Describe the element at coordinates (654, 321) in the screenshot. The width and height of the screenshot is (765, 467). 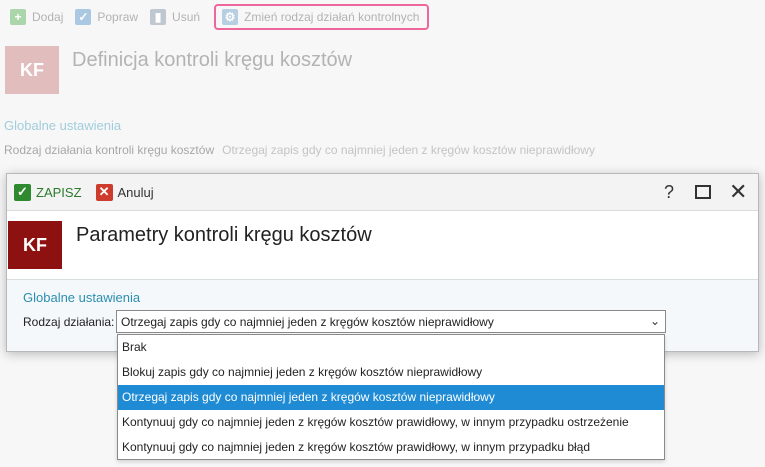
I see `chevron-down-icon: ⌄` at that location.